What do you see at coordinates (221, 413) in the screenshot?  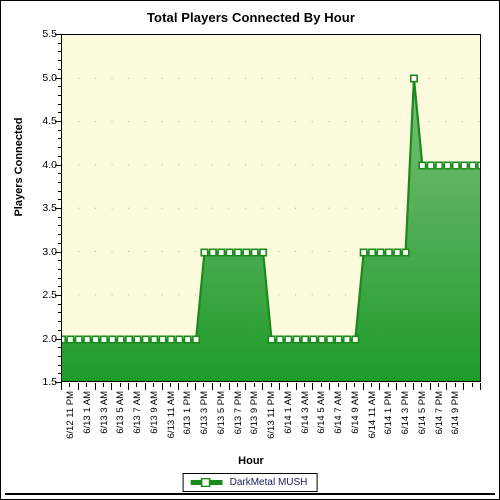 I see `x-axis-tick-label: 6/13 5 PM` at bounding box center [221, 413].